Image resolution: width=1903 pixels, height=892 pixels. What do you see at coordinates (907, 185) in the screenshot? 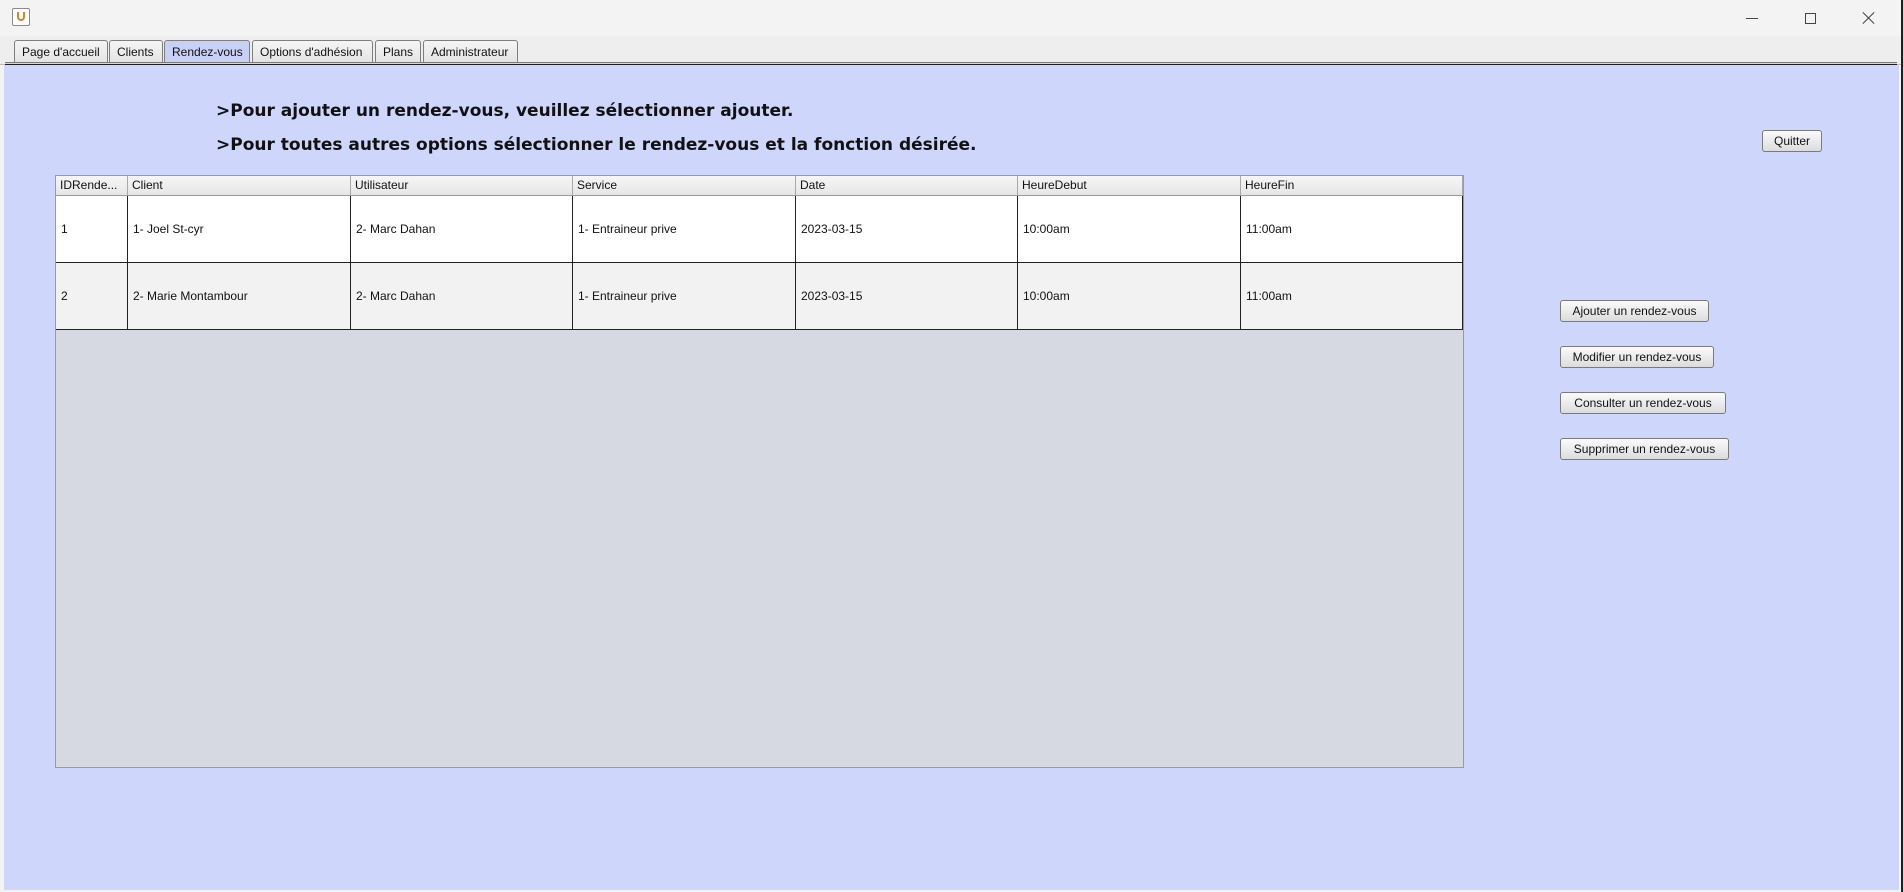
I see `column-header-date: Date` at bounding box center [907, 185].